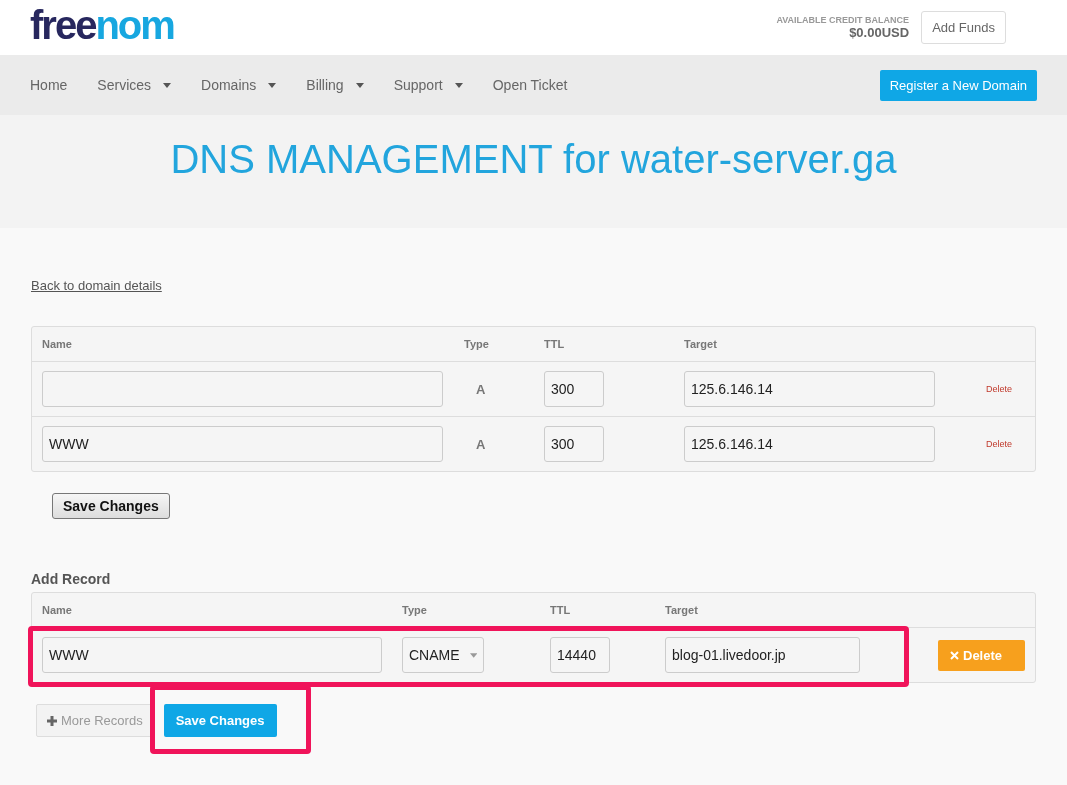 This screenshot has height=785, width=1067. Describe the element at coordinates (762, 655) in the screenshot. I see `target-field: blog-01.livedoor.jp` at that location.